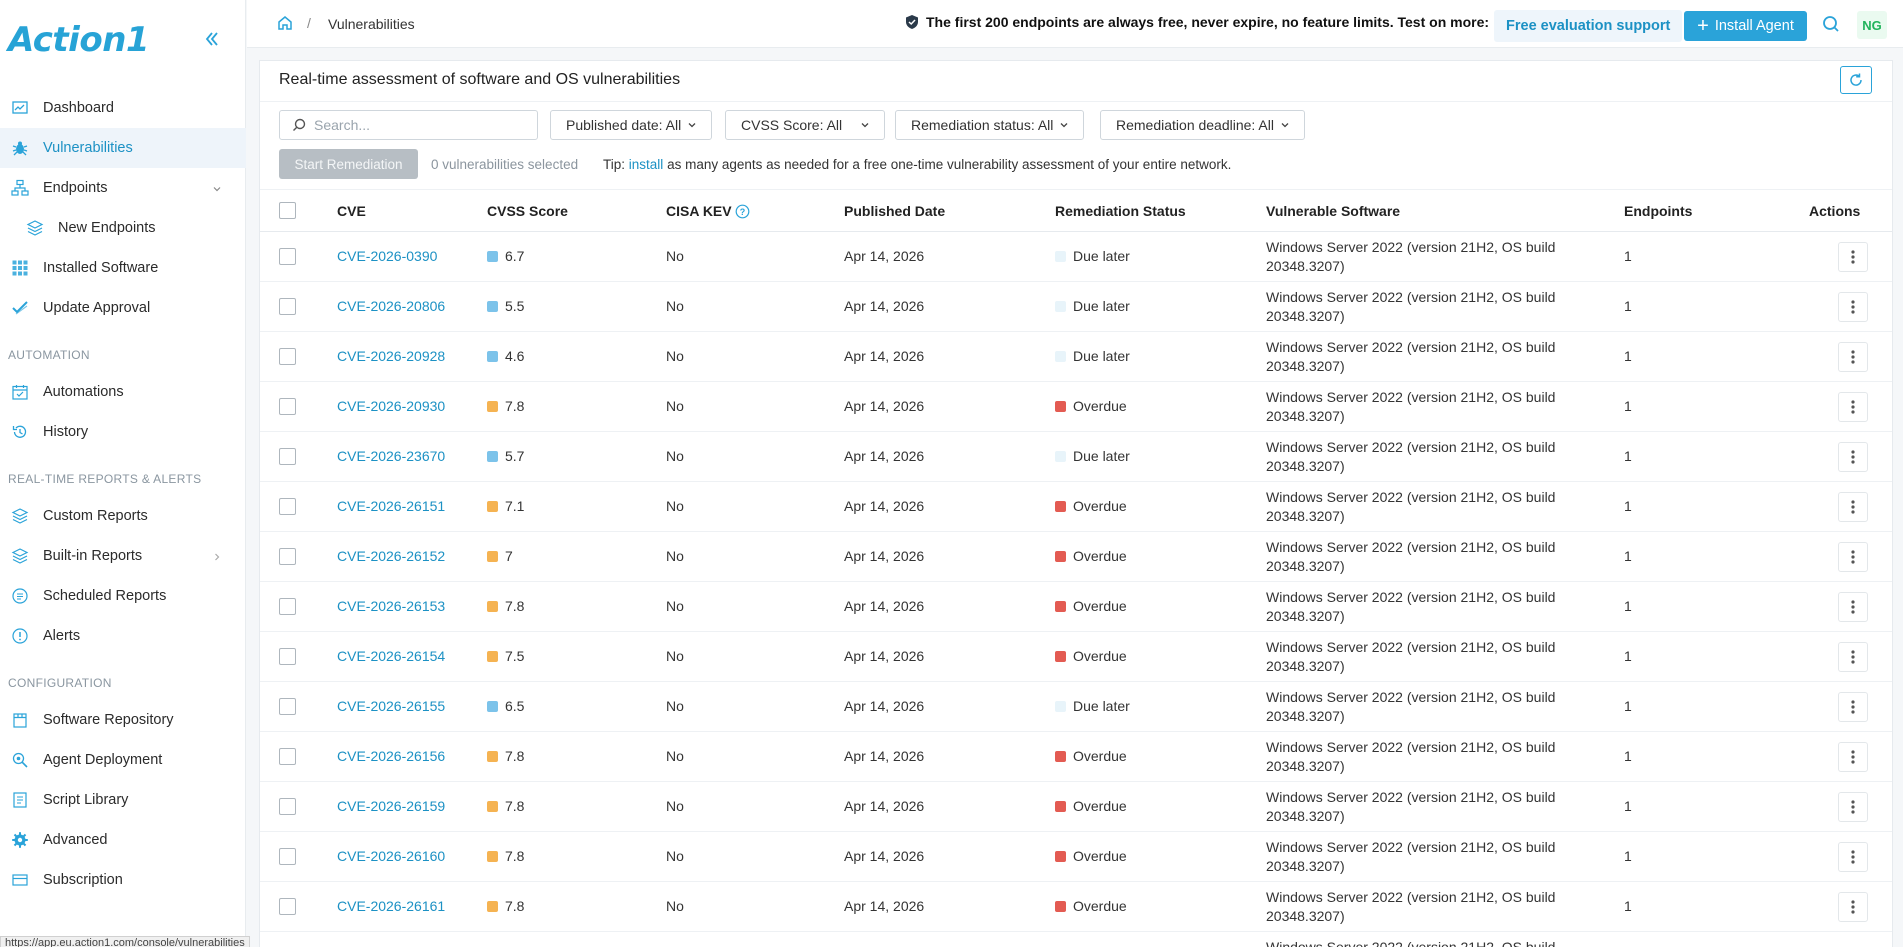 Image resolution: width=1903 pixels, height=947 pixels. Describe the element at coordinates (123, 556) in the screenshot. I see `sidebar-item-built-in-reports: Built-in Reports` at that location.